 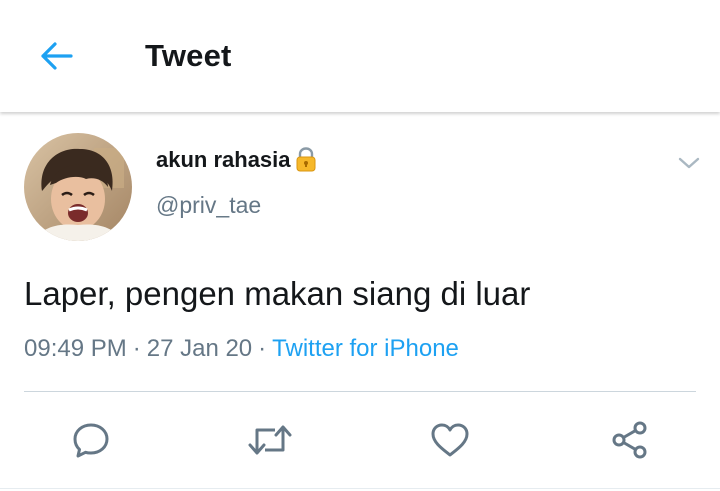 I want to click on reply-button, so click(x=91, y=440).